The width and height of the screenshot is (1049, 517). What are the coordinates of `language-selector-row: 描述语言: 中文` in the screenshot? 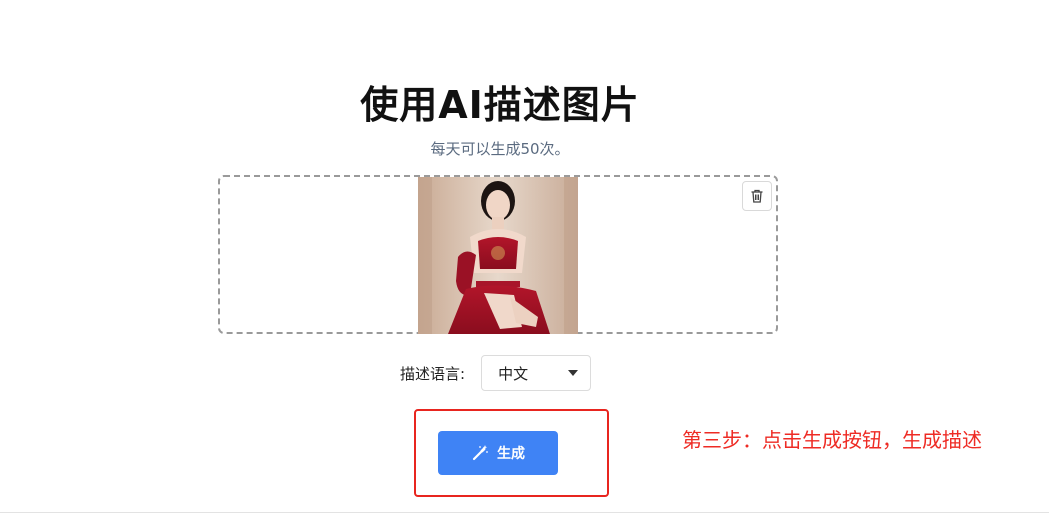 It's located at (496, 373).